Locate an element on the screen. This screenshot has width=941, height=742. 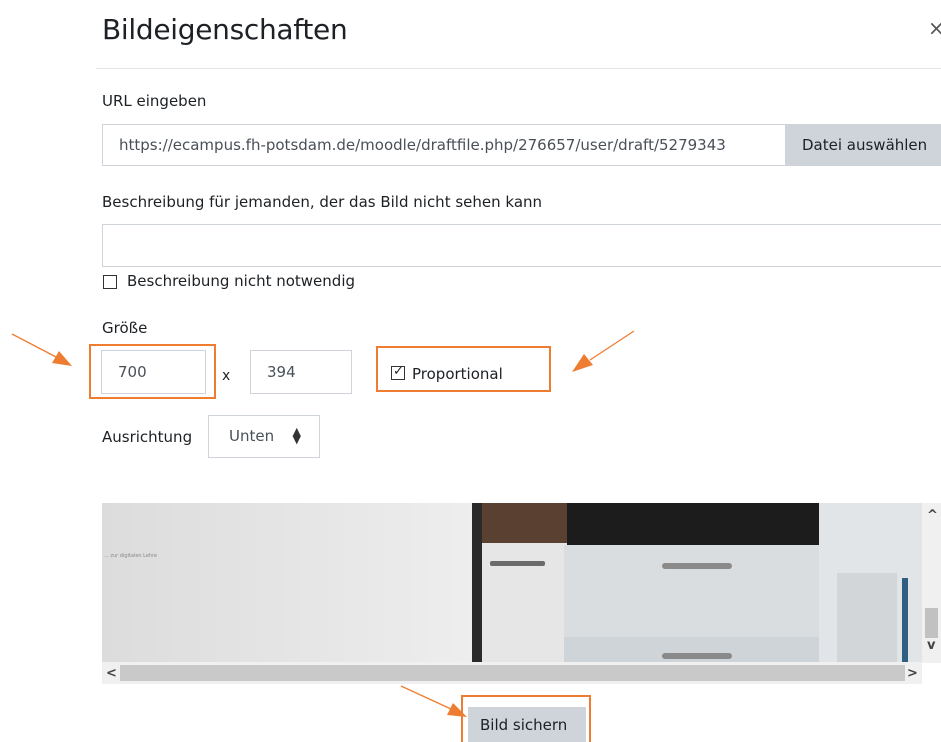
chevron-updown-icon: ▲ ▼ is located at coordinates (296, 435).